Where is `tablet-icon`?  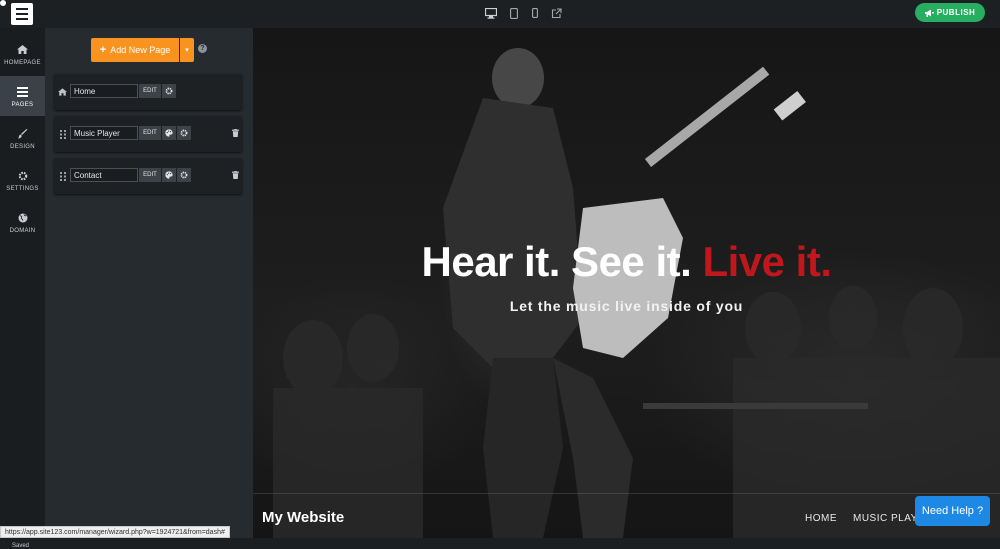 tablet-icon is located at coordinates (514, 13).